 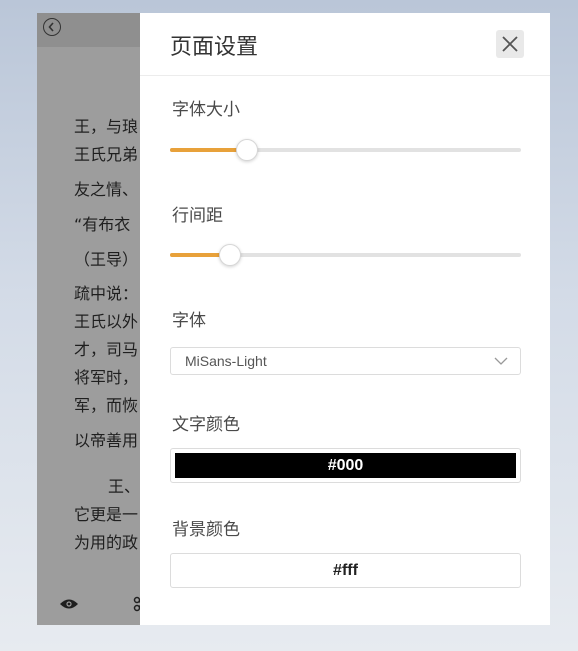 What do you see at coordinates (214, 47) in the screenshot?
I see `panel-title: 页面设置` at bounding box center [214, 47].